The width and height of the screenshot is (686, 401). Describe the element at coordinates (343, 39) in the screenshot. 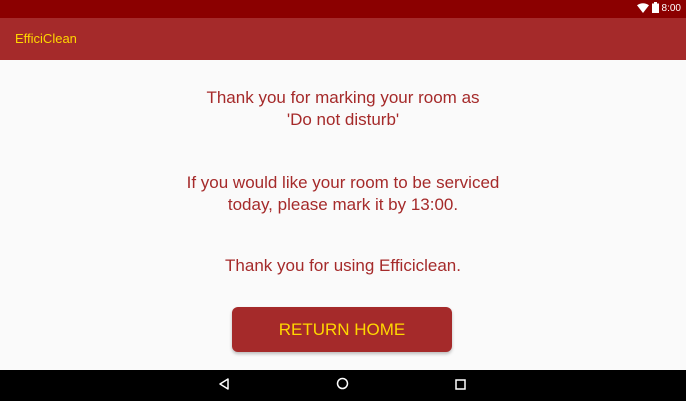

I see `app-bar: EfficiClean` at that location.